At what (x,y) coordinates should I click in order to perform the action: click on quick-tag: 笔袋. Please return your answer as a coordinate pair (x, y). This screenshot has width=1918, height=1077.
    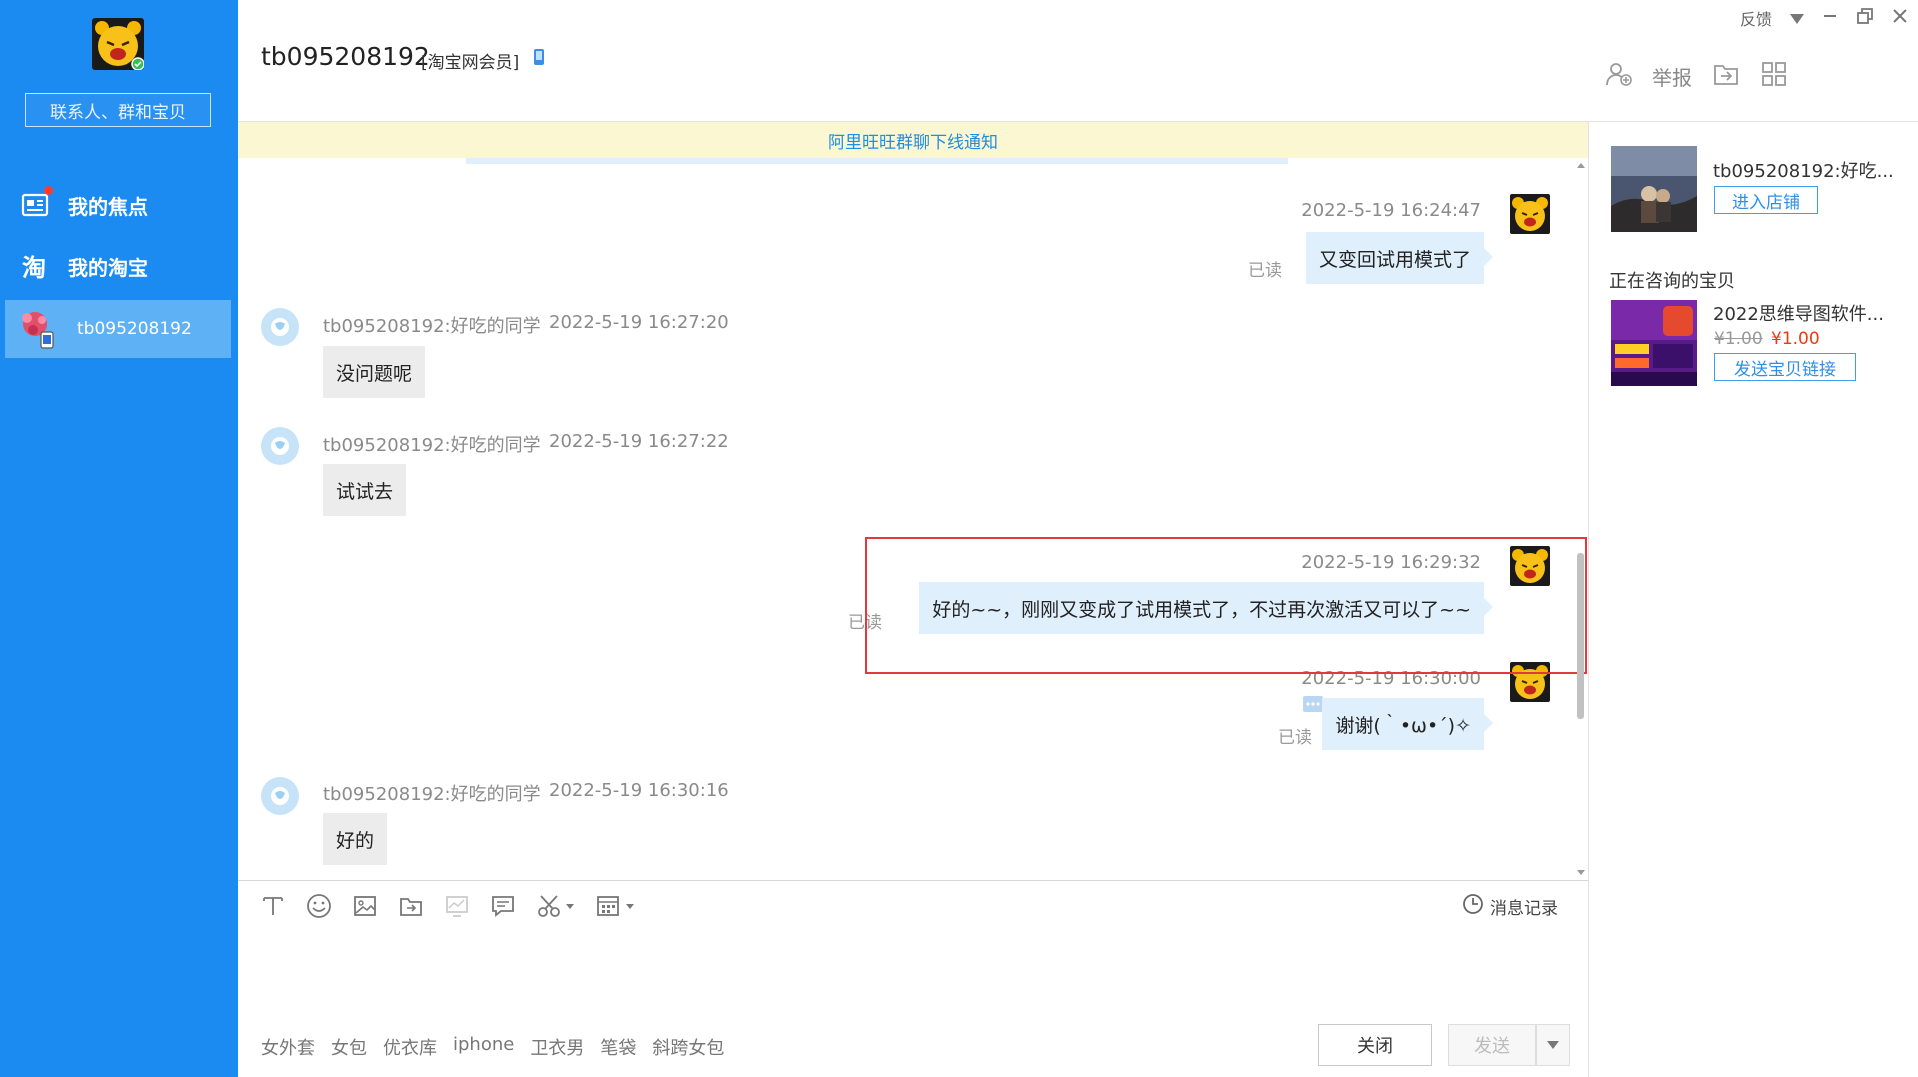
    Looking at the image, I should click on (618, 1047).